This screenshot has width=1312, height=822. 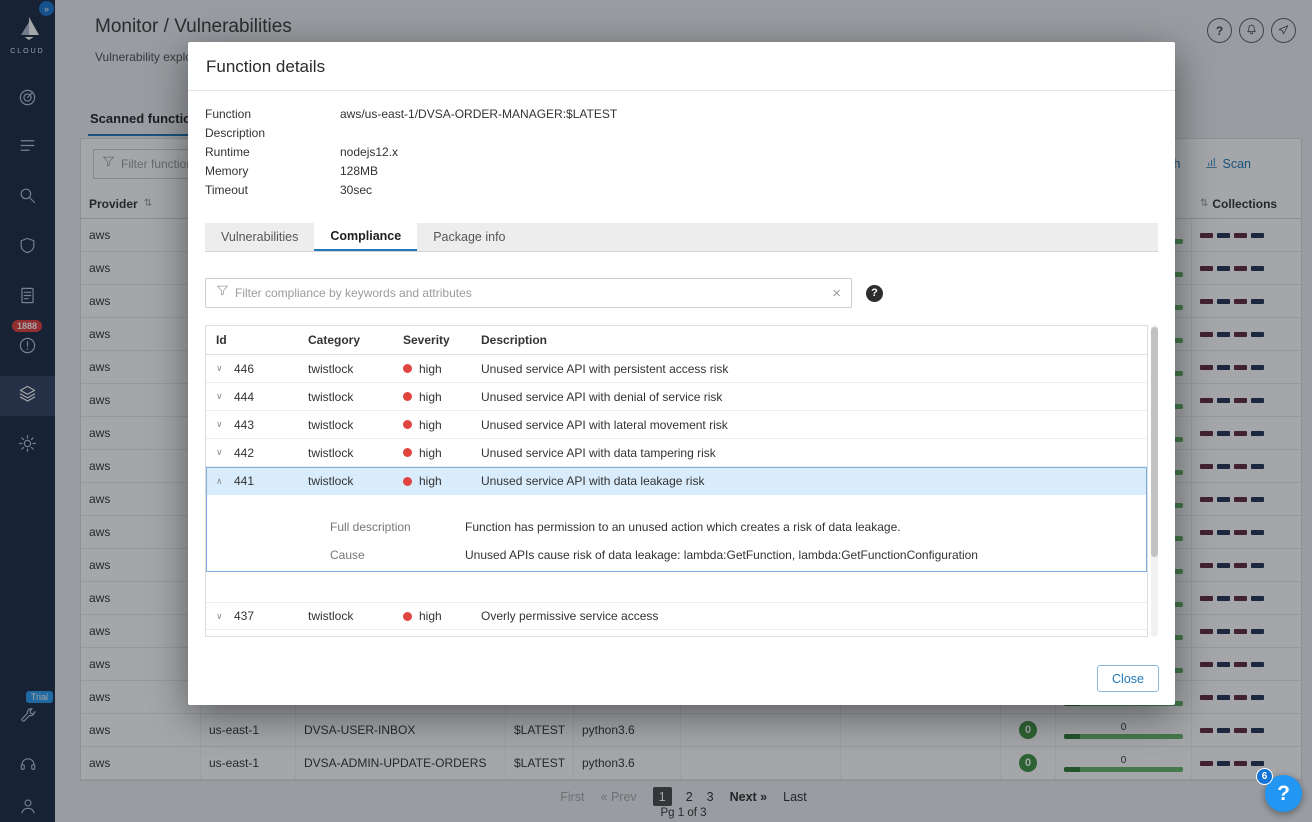 What do you see at coordinates (244, 368) in the screenshot?
I see `compliance-id: 446` at bounding box center [244, 368].